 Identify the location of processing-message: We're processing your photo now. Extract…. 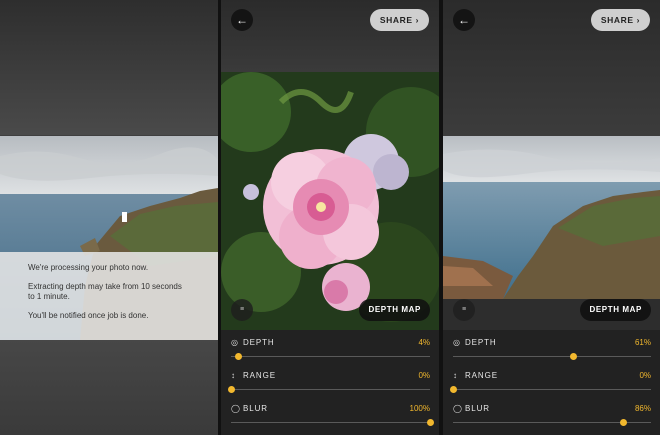
(109, 296).